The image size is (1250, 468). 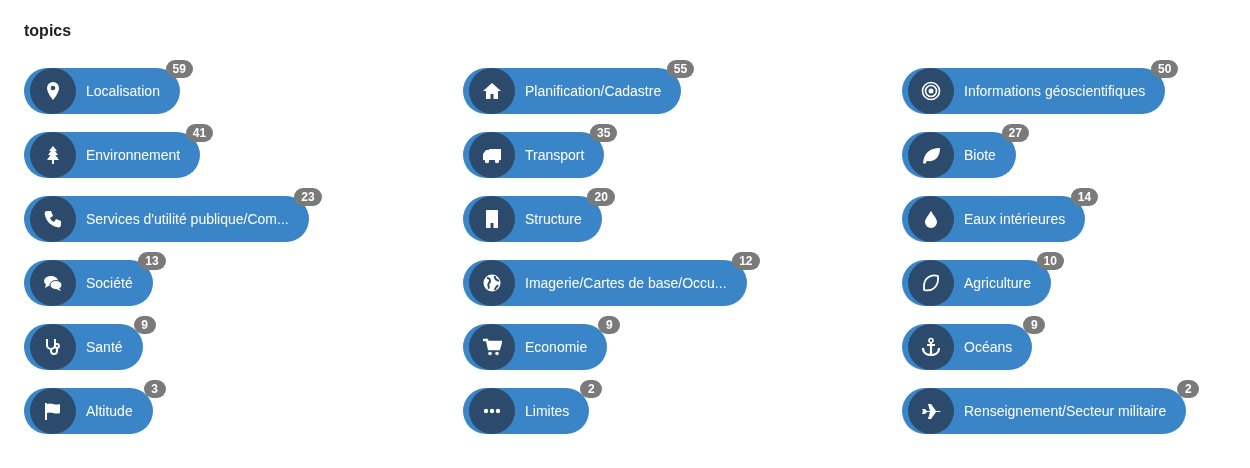 I want to click on section-title: topics, so click(x=48, y=31).